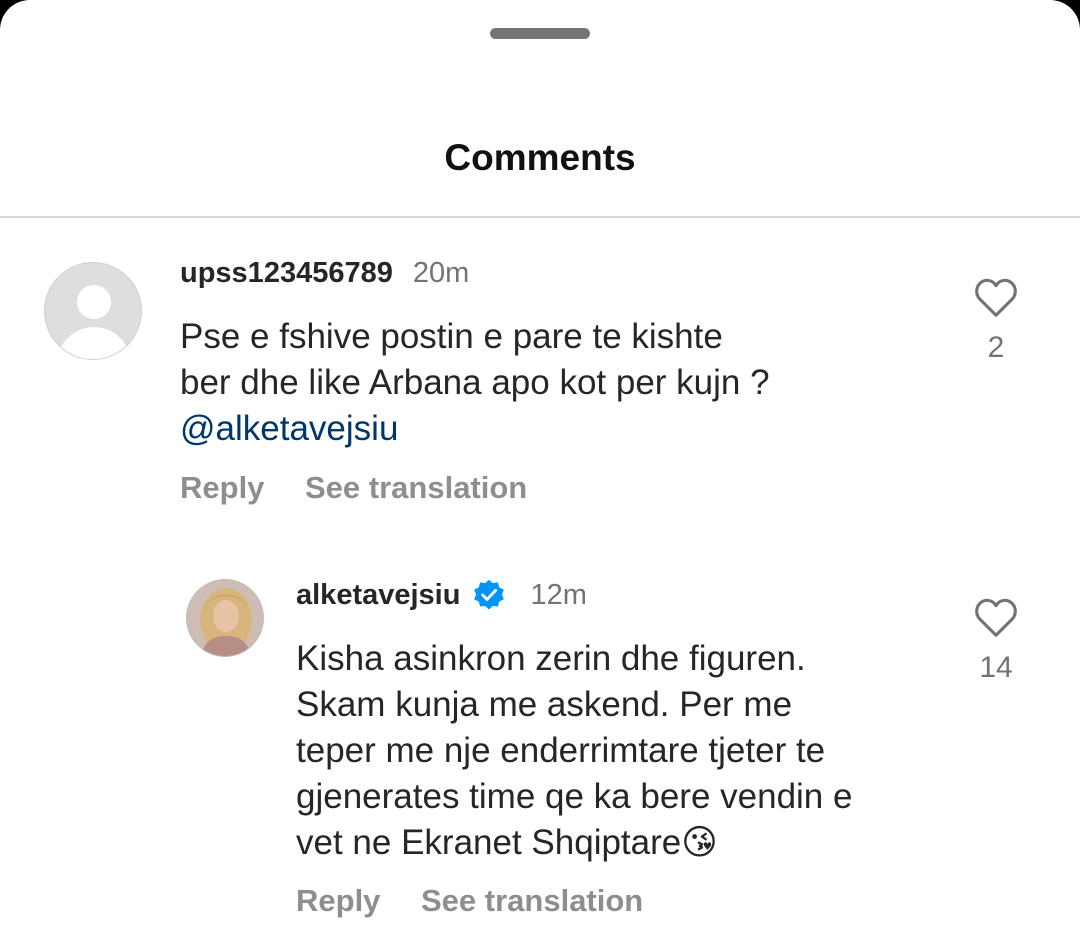 This screenshot has height=940, width=1080. What do you see at coordinates (378, 595) in the screenshot?
I see `username: alketavejsiu` at bounding box center [378, 595].